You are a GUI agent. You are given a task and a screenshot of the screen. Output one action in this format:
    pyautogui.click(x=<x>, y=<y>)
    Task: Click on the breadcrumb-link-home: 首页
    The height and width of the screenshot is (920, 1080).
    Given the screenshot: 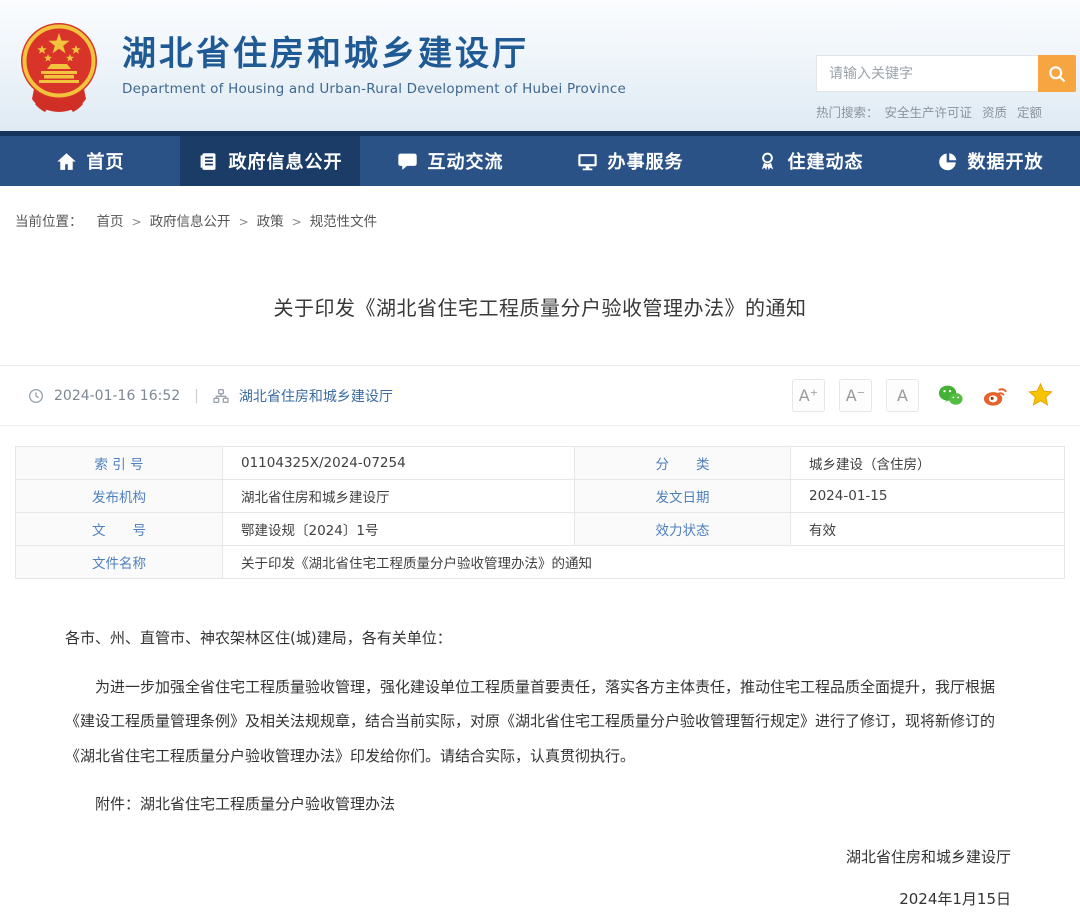 What is the action you would take?
    pyautogui.click(x=110, y=222)
    